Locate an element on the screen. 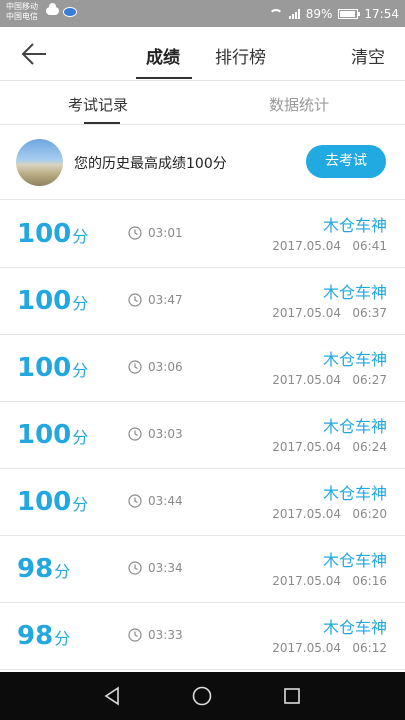  signal-icon is located at coordinates (294, 13).